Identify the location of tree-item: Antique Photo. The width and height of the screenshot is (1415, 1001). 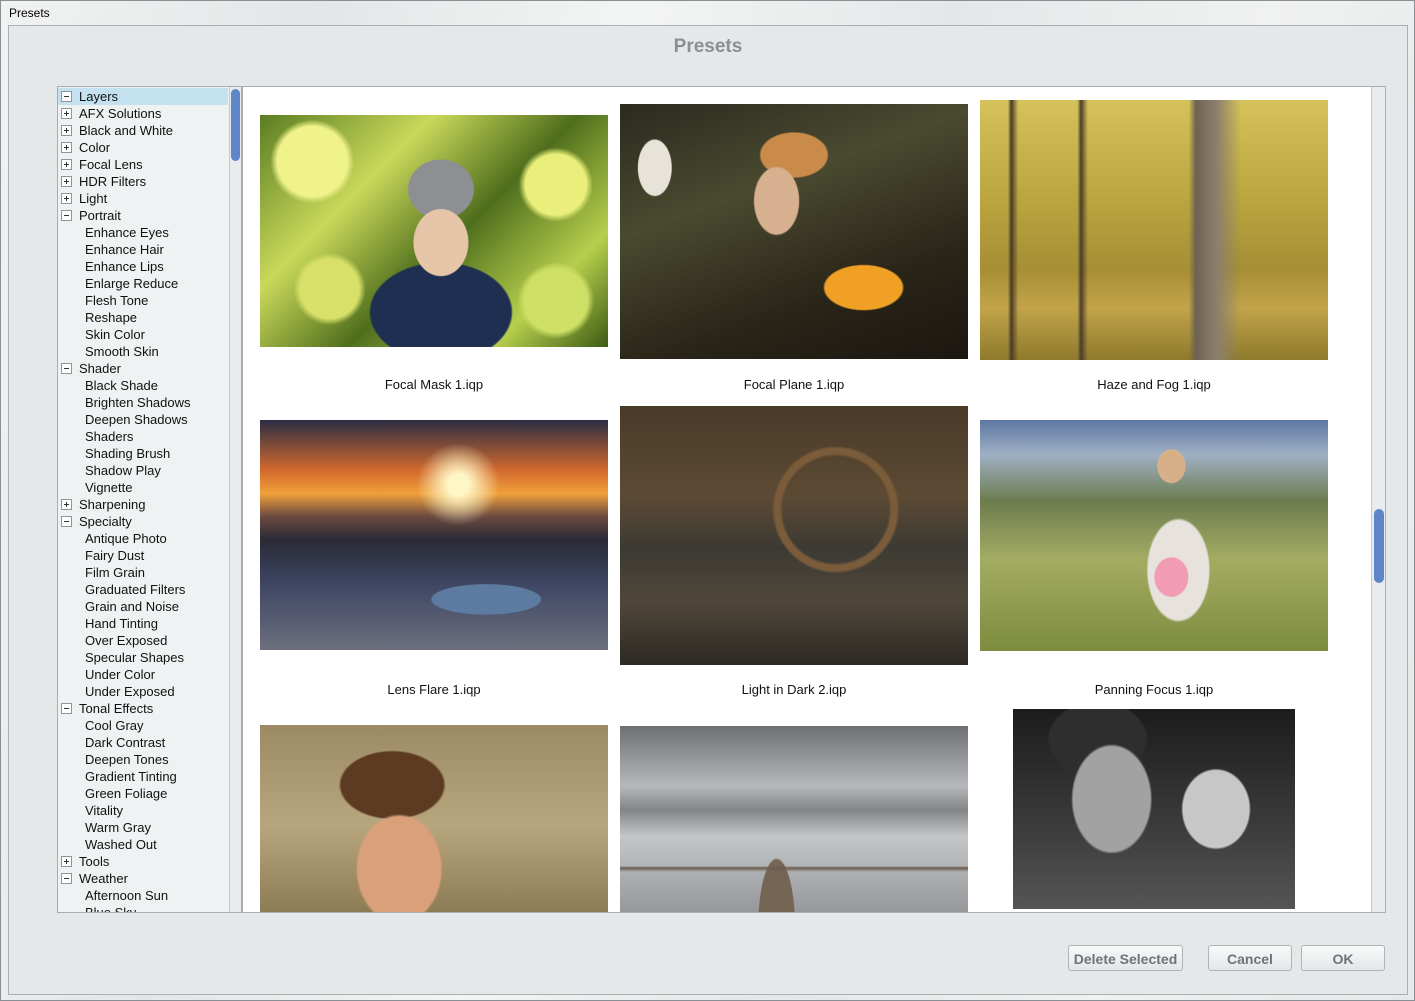
(143, 538).